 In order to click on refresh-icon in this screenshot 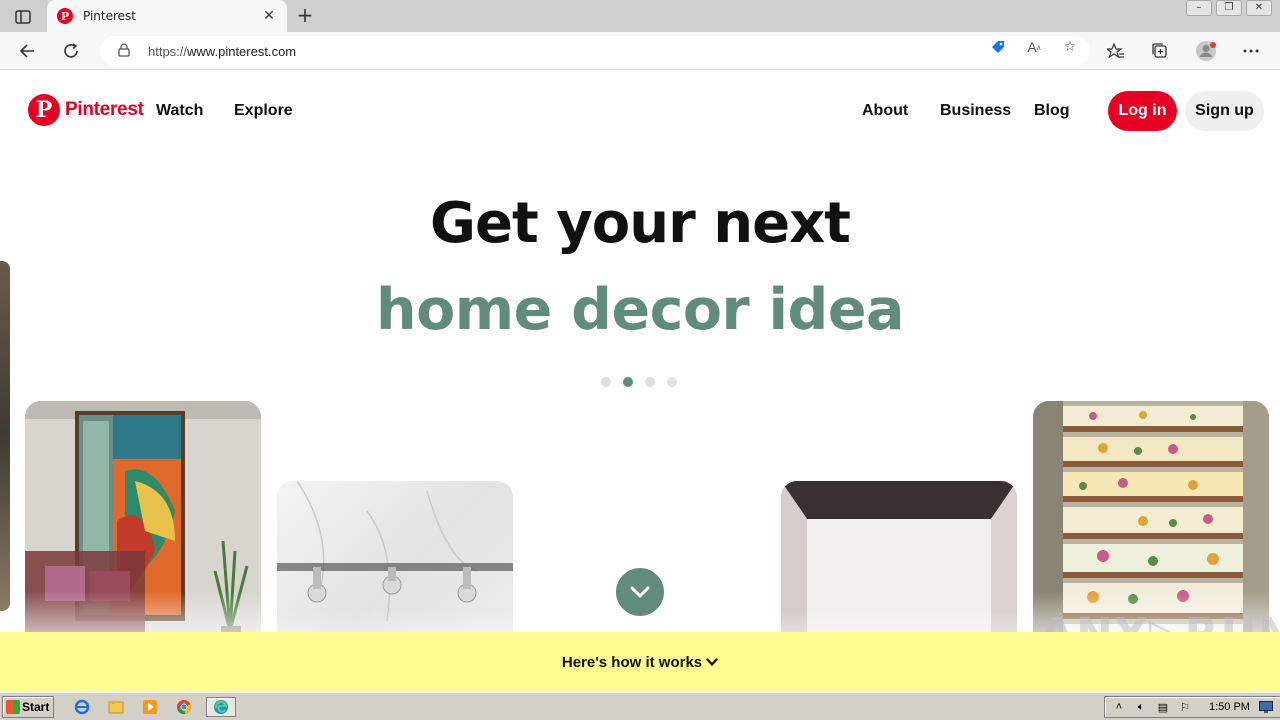, I will do `click(71, 51)`.